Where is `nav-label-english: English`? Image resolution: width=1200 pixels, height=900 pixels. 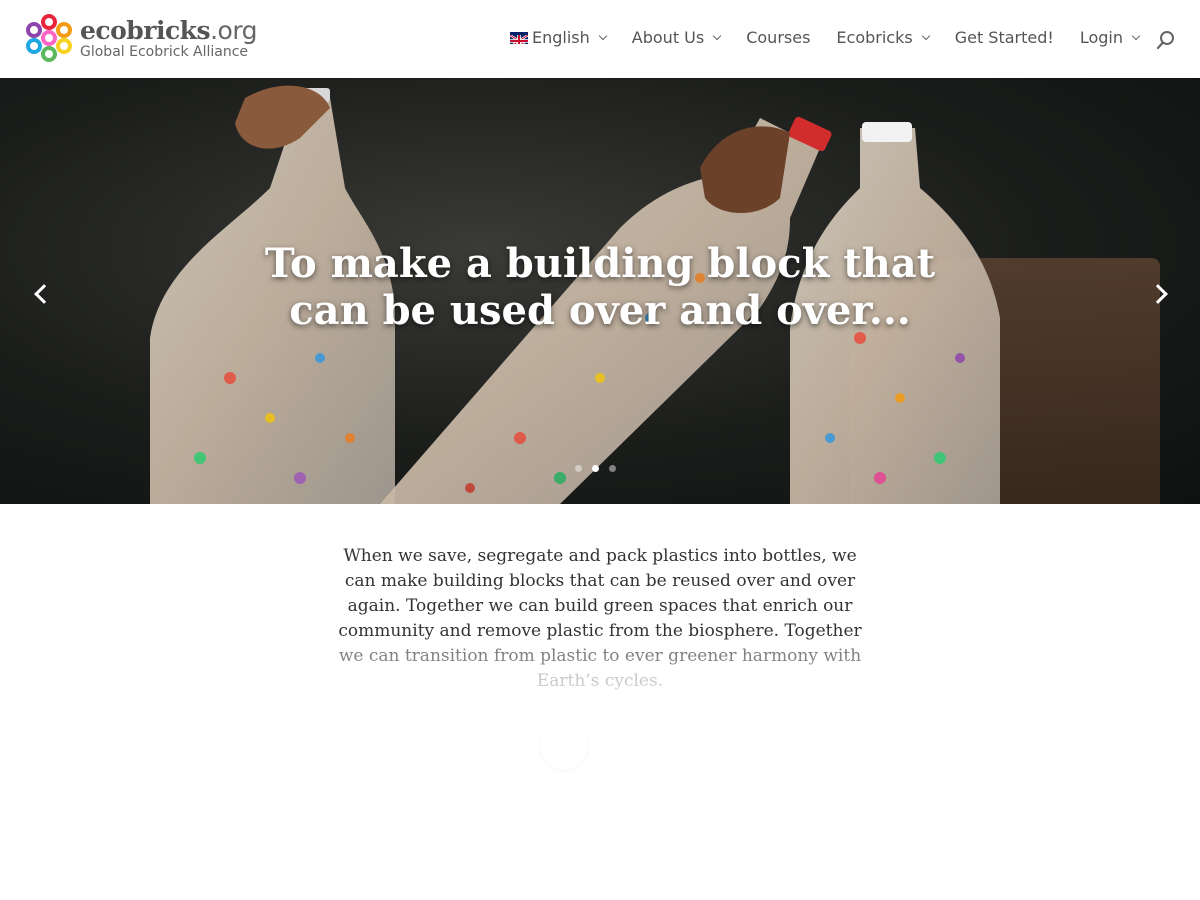 nav-label-english: English is located at coordinates (561, 37).